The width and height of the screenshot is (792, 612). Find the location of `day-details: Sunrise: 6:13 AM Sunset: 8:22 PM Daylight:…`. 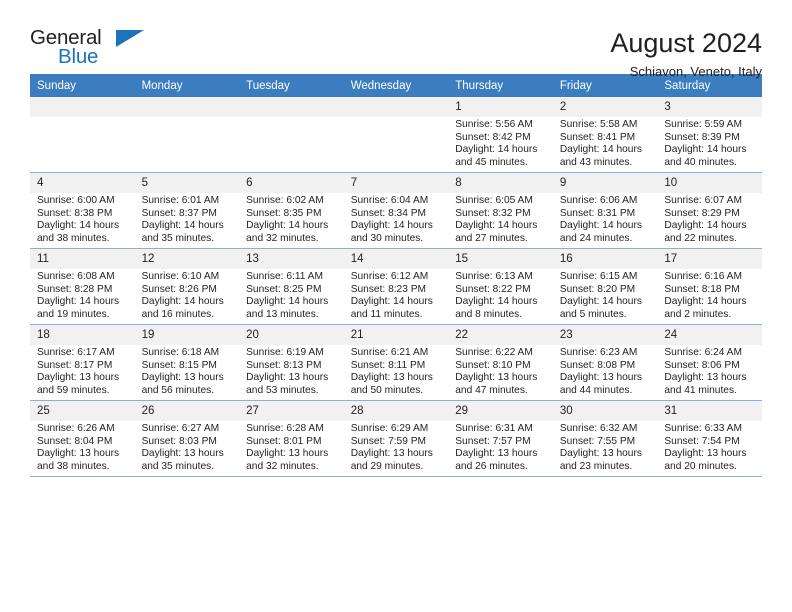

day-details: Sunrise: 6:13 AM Sunset: 8:22 PM Daylight:… is located at coordinates (500, 295).